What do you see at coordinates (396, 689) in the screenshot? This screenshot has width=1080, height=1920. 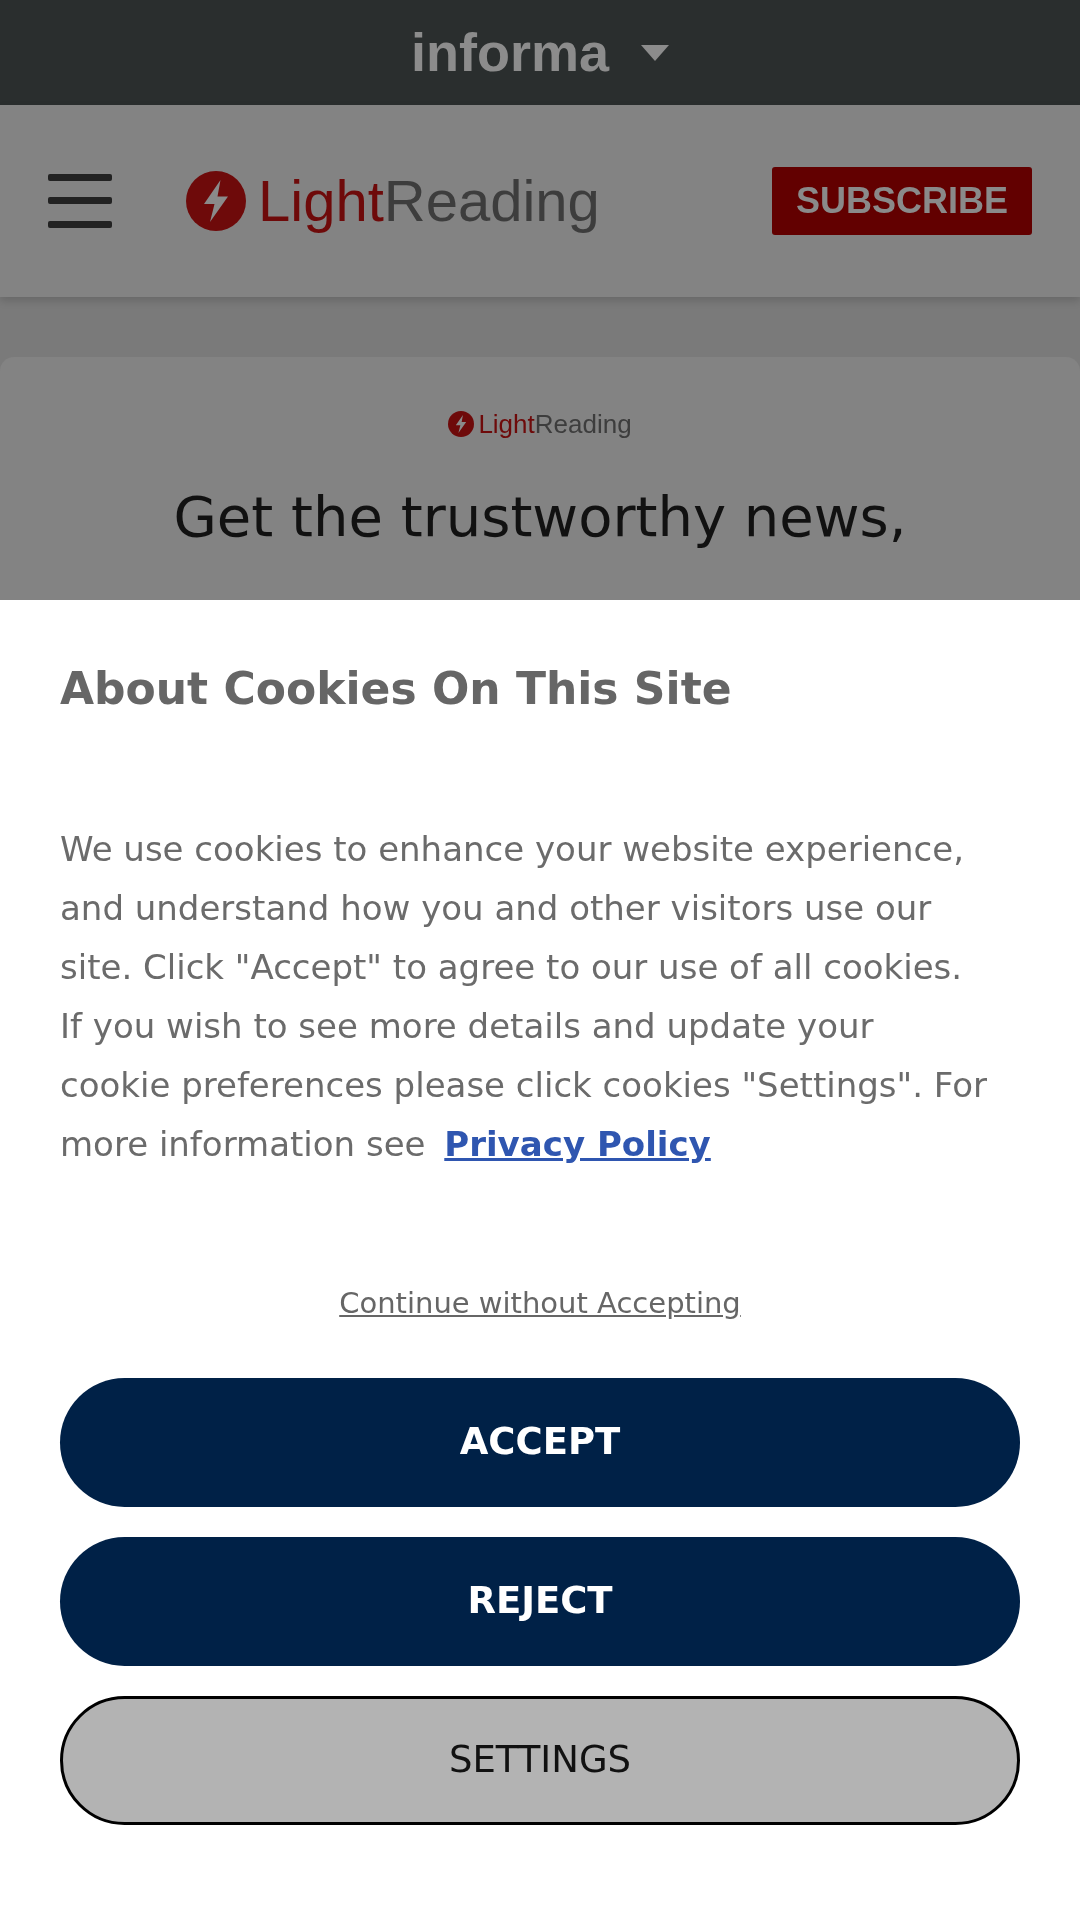 I see `dialog-title: About Cookies On This Site` at bounding box center [396, 689].